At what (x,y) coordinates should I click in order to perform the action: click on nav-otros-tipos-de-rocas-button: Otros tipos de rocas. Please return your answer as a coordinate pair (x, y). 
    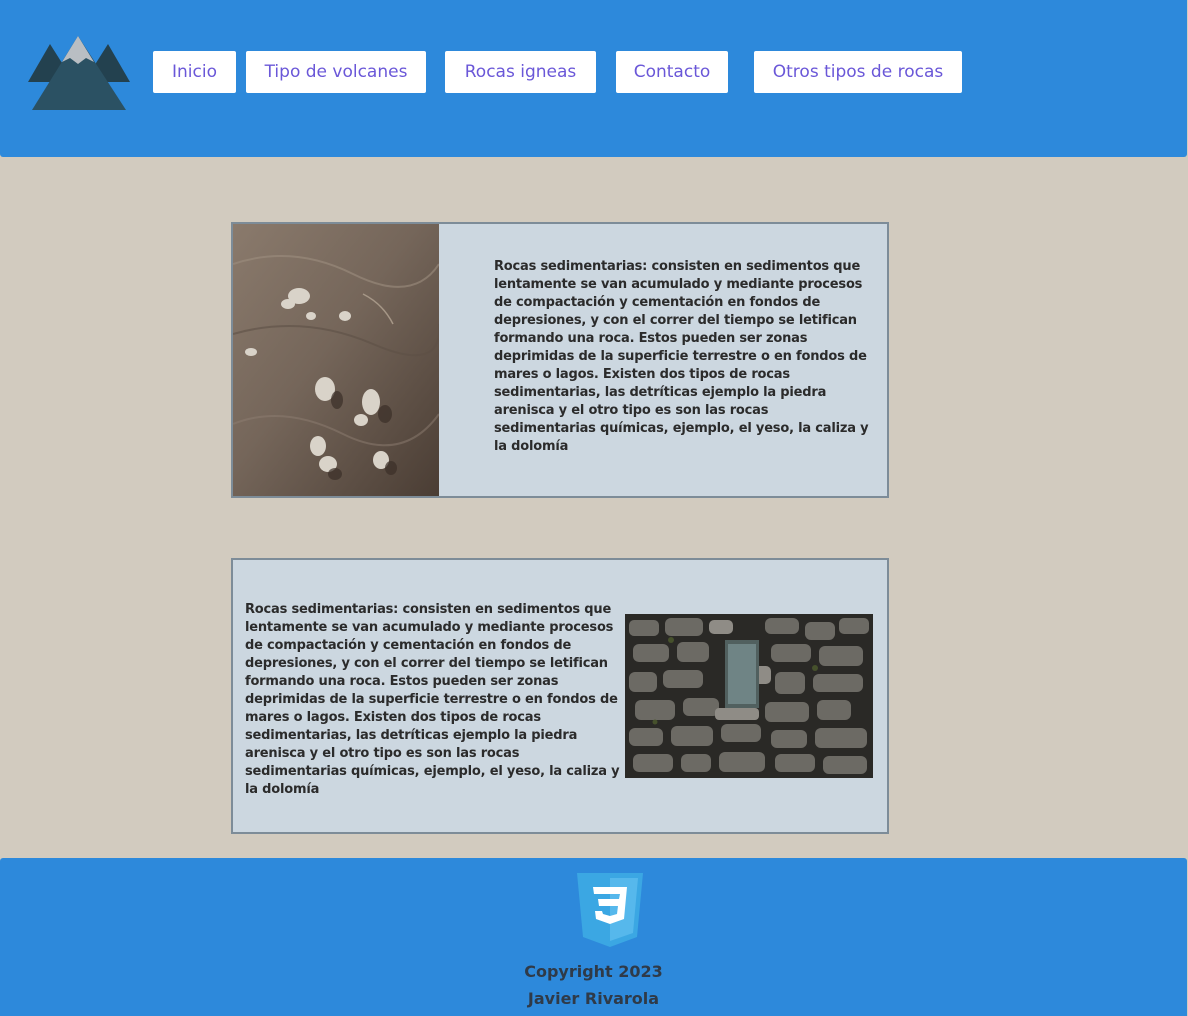
    Looking at the image, I should click on (858, 72).